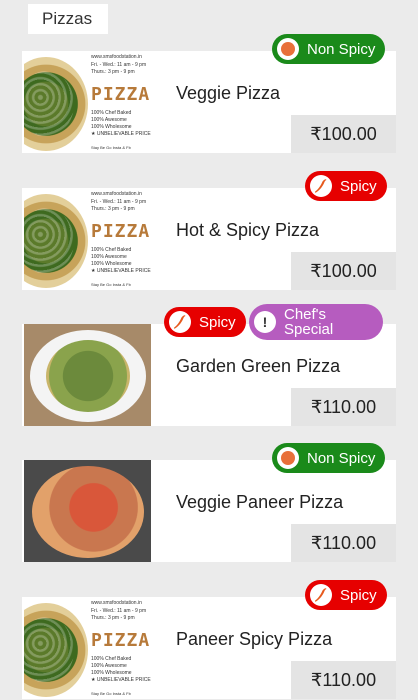  Describe the element at coordinates (254, 639) in the screenshot. I see `menu-item-name: Paneer Spicy Pizza` at that location.